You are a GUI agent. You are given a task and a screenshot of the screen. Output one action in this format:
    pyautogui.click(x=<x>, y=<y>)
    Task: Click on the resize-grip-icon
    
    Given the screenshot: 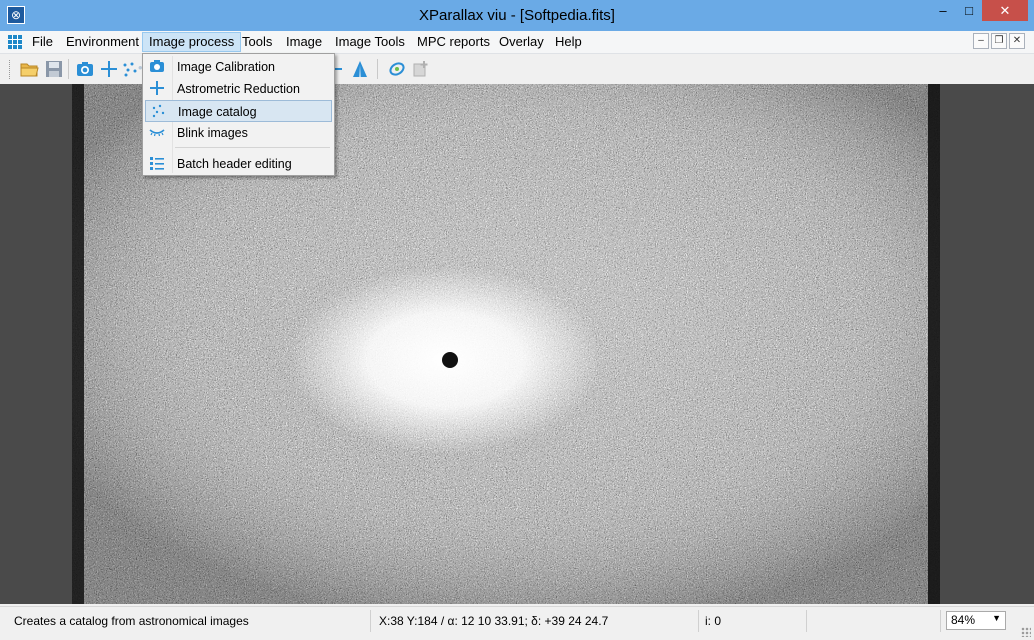 What is the action you would take?
    pyautogui.click(x=1026, y=632)
    